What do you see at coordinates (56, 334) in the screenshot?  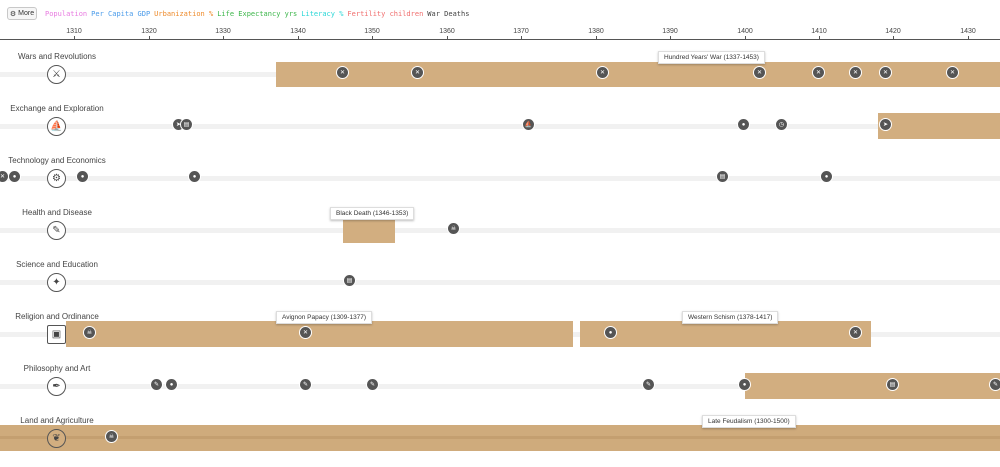 I see `book-icon: ▣` at bounding box center [56, 334].